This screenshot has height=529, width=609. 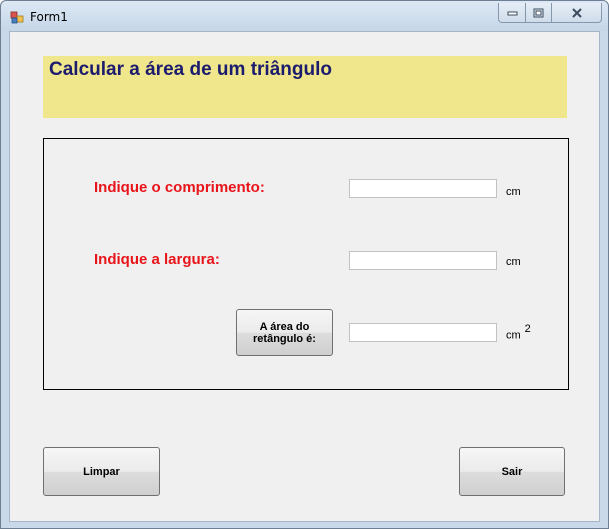 What do you see at coordinates (157, 259) in the screenshot?
I see `width-label: Indique a largura:` at bounding box center [157, 259].